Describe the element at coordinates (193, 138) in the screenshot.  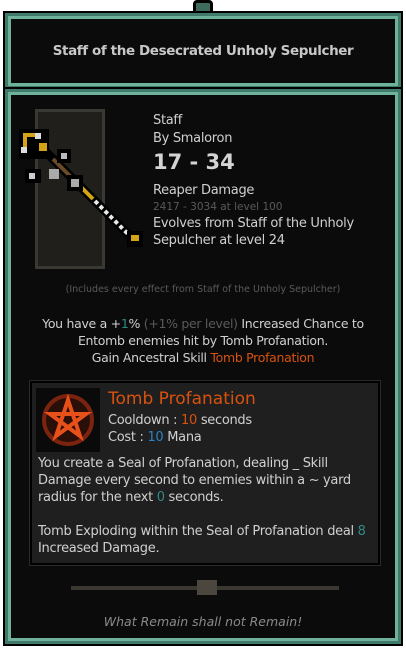
I see `item-author: By Smaloron` at that location.